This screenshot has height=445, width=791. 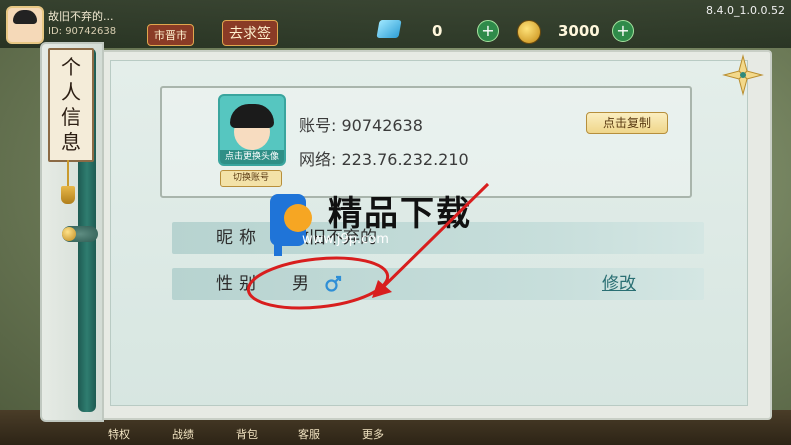 What do you see at coordinates (68, 195) in the screenshot?
I see `tassel-icon` at bounding box center [68, 195].